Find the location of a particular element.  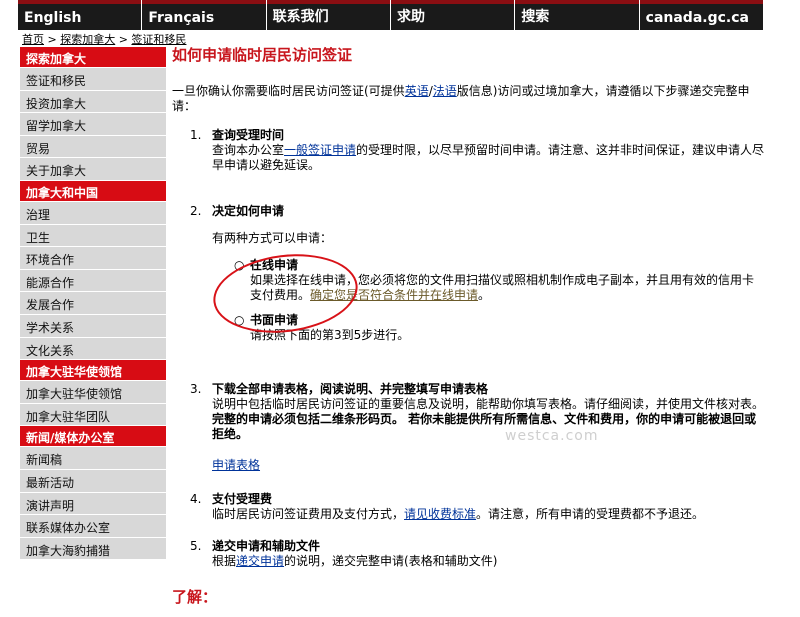

top-navigation-bar: English Français 联系我们 求助 搜索 canada.gc.ca is located at coordinates (390, 15).